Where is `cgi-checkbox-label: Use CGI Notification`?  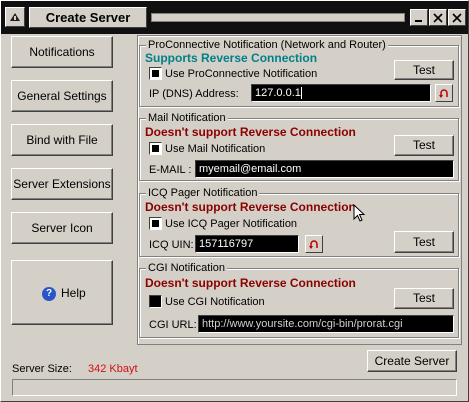
cgi-checkbox-label: Use CGI Notification is located at coordinates (215, 302).